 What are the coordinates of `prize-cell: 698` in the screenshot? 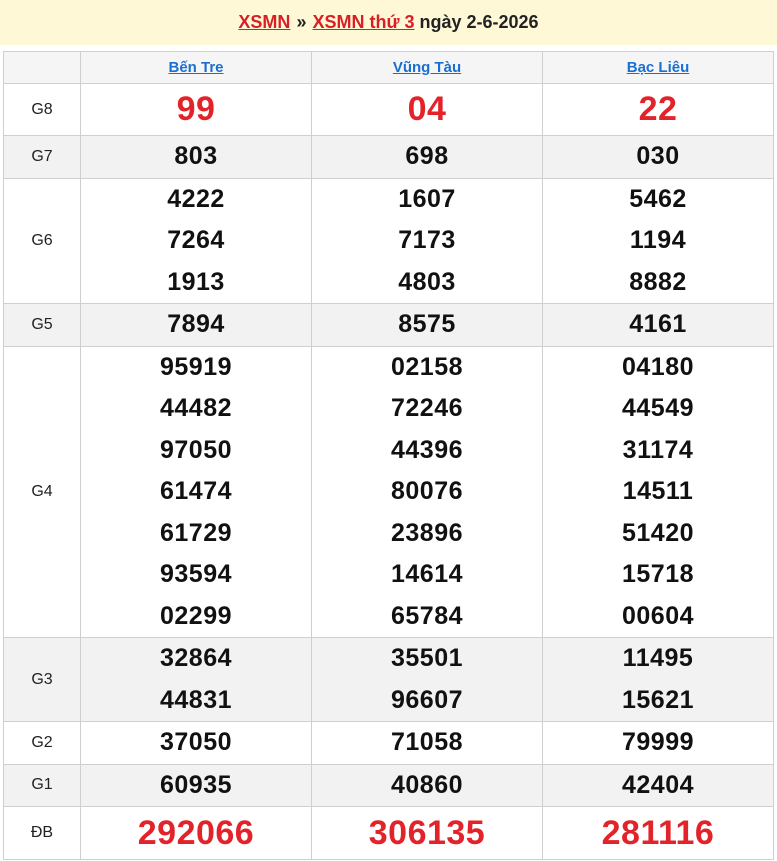 It's located at (427, 157).